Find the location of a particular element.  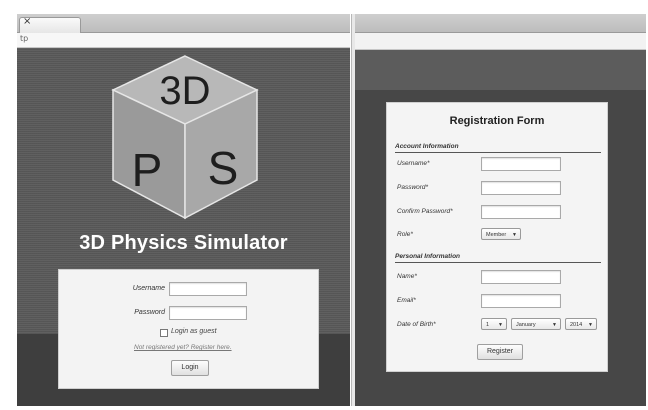

confirm-password-label: Confirm Password* is located at coordinates (425, 211).